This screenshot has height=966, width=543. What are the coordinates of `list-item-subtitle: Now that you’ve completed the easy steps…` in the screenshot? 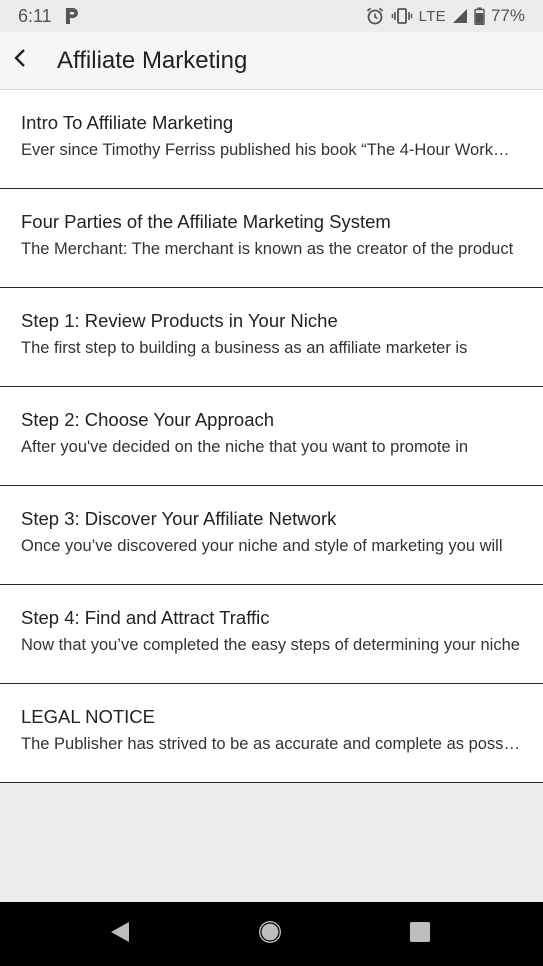 It's located at (270, 645).